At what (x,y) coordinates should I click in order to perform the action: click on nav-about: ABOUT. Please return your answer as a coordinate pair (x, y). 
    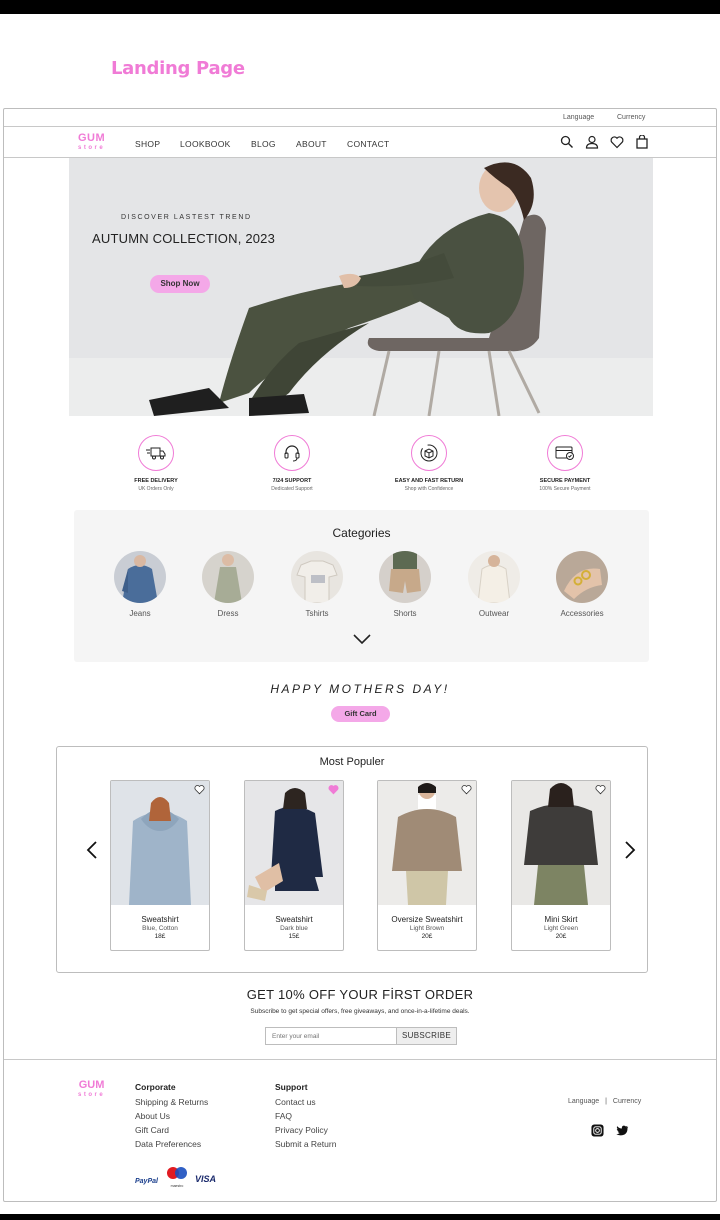
    Looking at the image, I should click on (311, 144).